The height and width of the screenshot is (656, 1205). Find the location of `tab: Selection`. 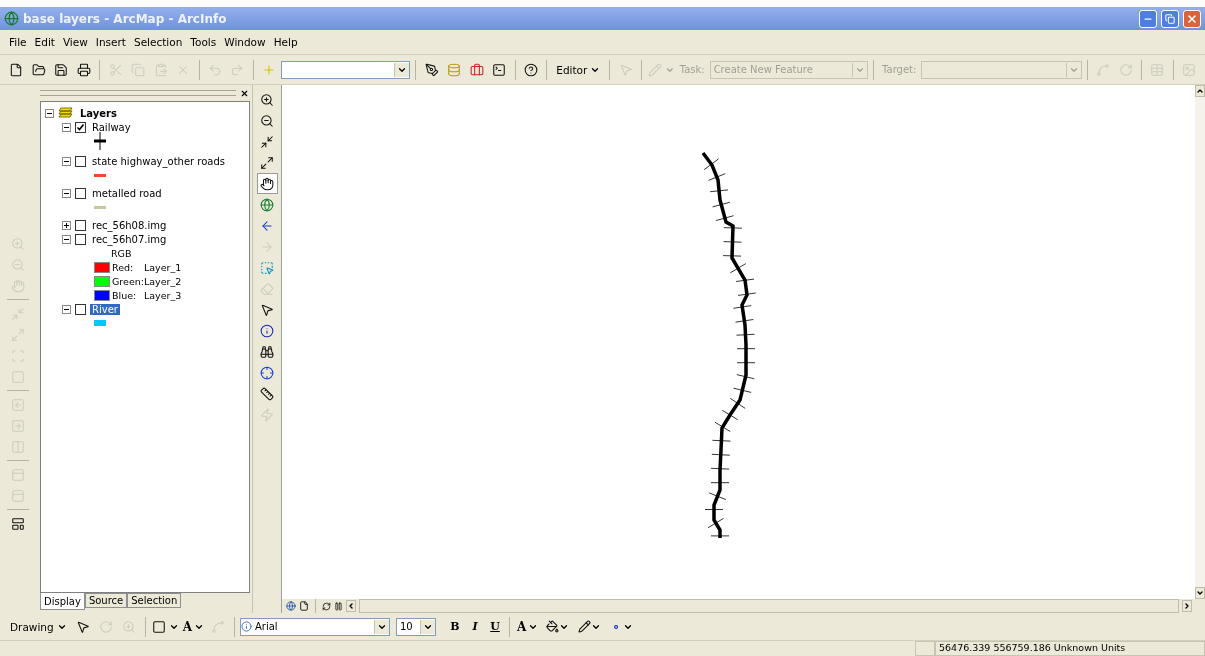

tab: Selection is located at coordinates (154, 600).